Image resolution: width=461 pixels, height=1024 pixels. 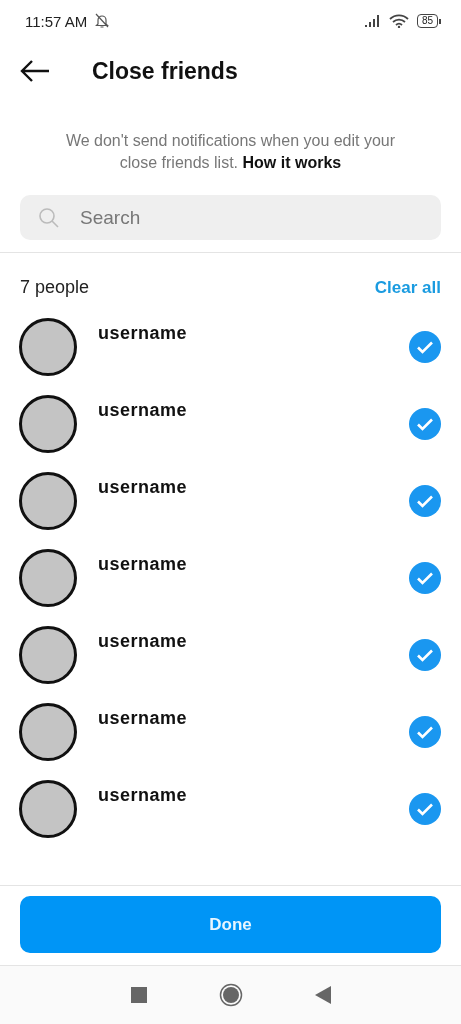 I want to click on how-it-works-link: How it works, so click(x=292, y=162).